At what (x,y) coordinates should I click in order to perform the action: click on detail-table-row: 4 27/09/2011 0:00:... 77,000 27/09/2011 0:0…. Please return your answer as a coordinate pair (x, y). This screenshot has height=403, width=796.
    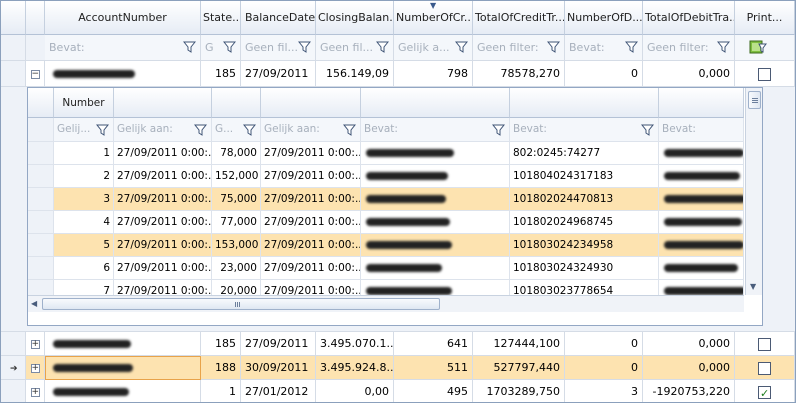
    Looking at the image, I should click on (386, 222).